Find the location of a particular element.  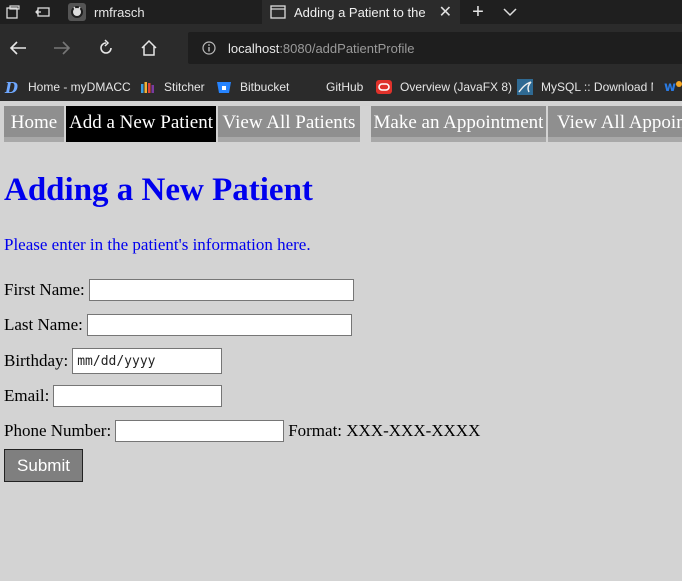

nav-home: Home is located at coordinates (34, 124).